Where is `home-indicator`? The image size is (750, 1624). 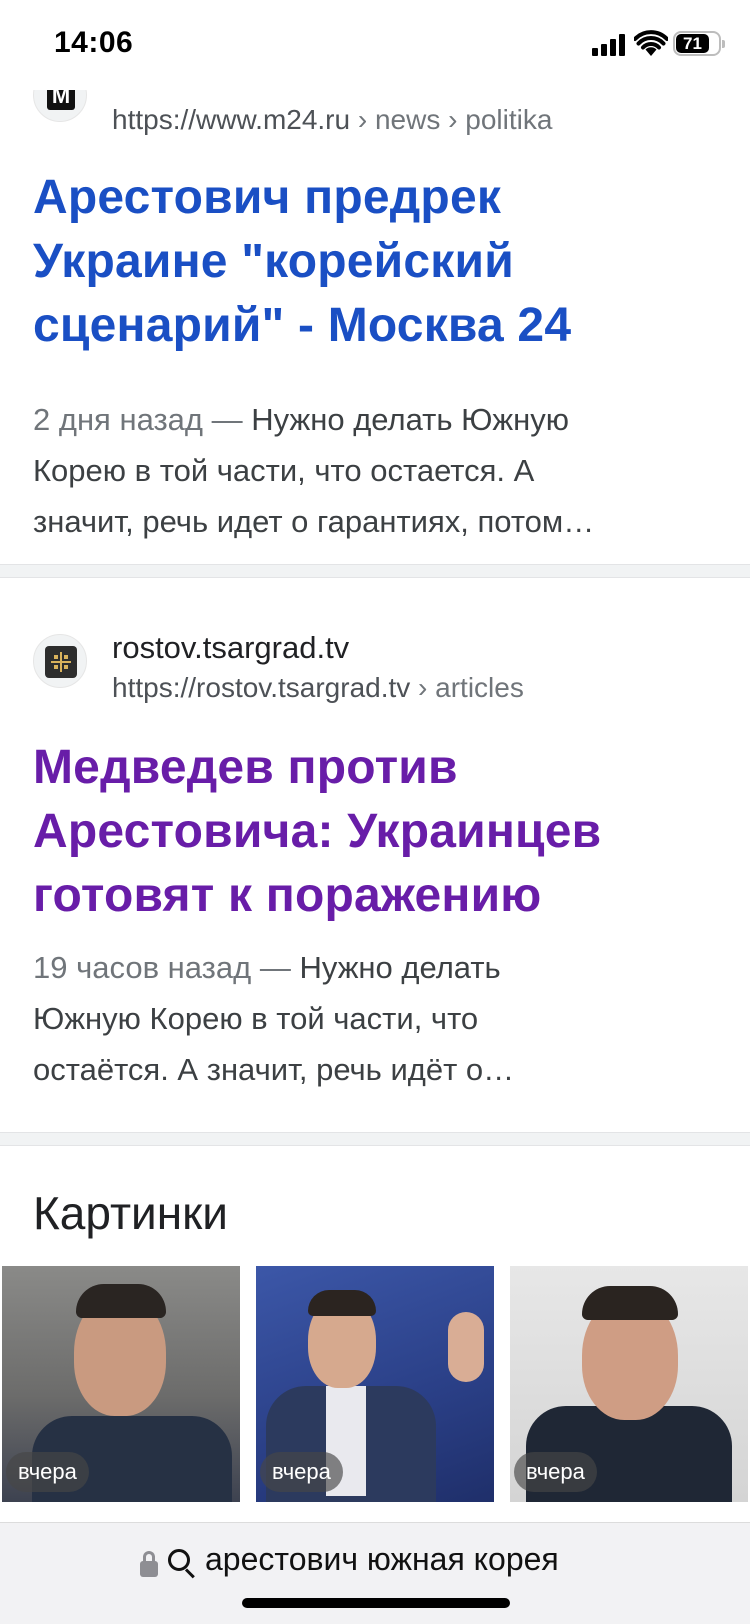
home-indicator is located at coordinates (376, 1603).